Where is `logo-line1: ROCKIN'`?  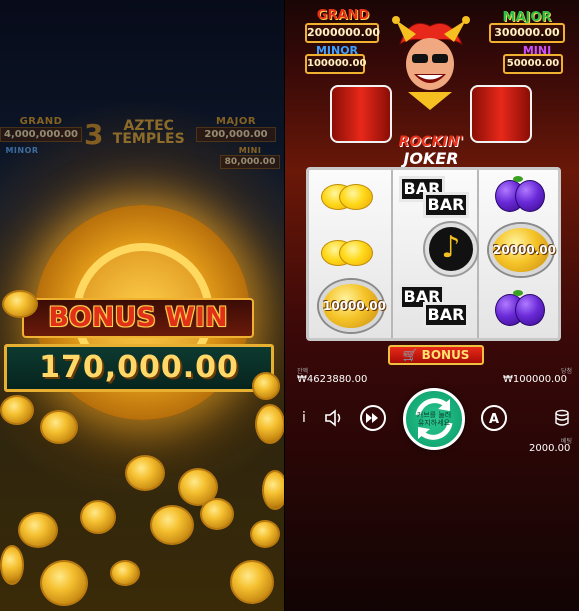 logo-line1: ROCKIN' is located at coordinates (431, 142).